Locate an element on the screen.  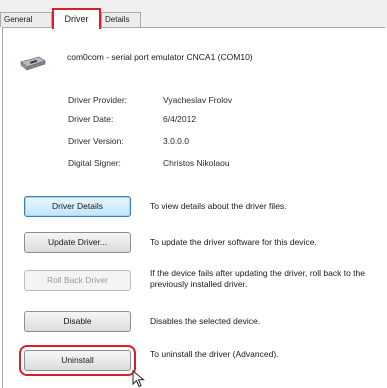
mouse-pointer-icon is located at coordinates (138, 379).